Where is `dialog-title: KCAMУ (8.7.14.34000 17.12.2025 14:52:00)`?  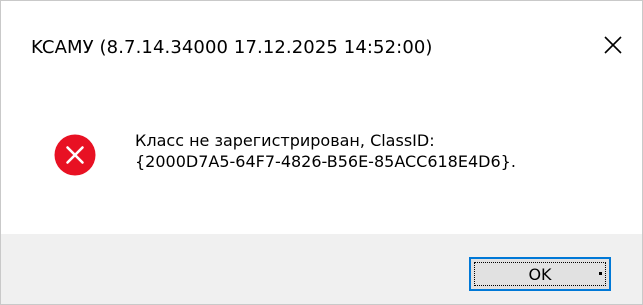 dialog-title: KCAMУ (8.7.14.34000 17.12.2025 14:52:00) is located at coordinates (232, 47).